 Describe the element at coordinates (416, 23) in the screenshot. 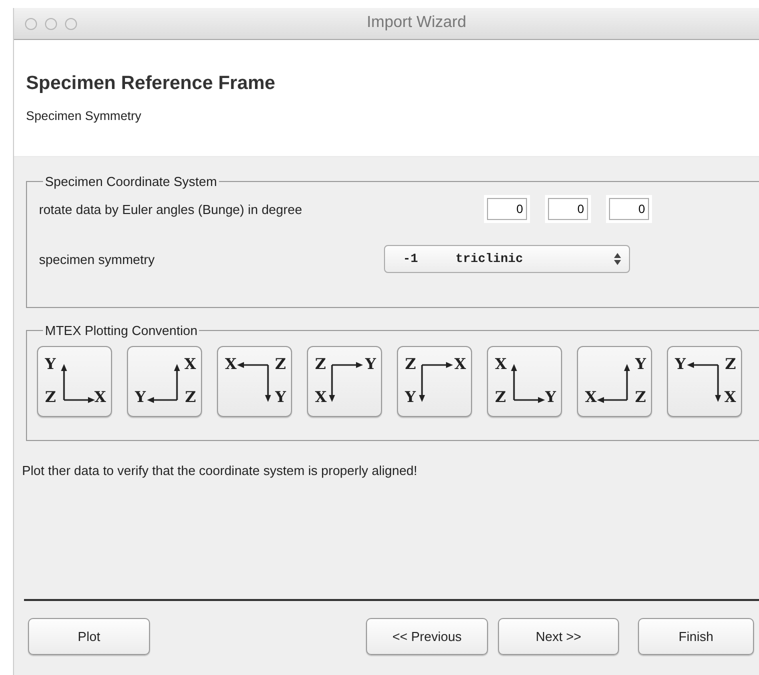

I see `window-title: Import Wizard` at that location.